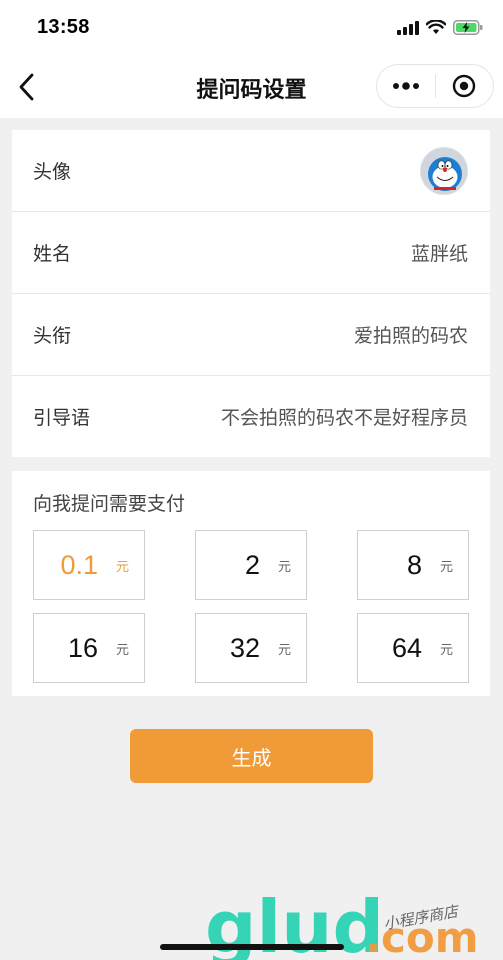 The image size is (503, 960). I want to click on intro-value: 不会拍照的码农不是好程序员, so click(344, 418).